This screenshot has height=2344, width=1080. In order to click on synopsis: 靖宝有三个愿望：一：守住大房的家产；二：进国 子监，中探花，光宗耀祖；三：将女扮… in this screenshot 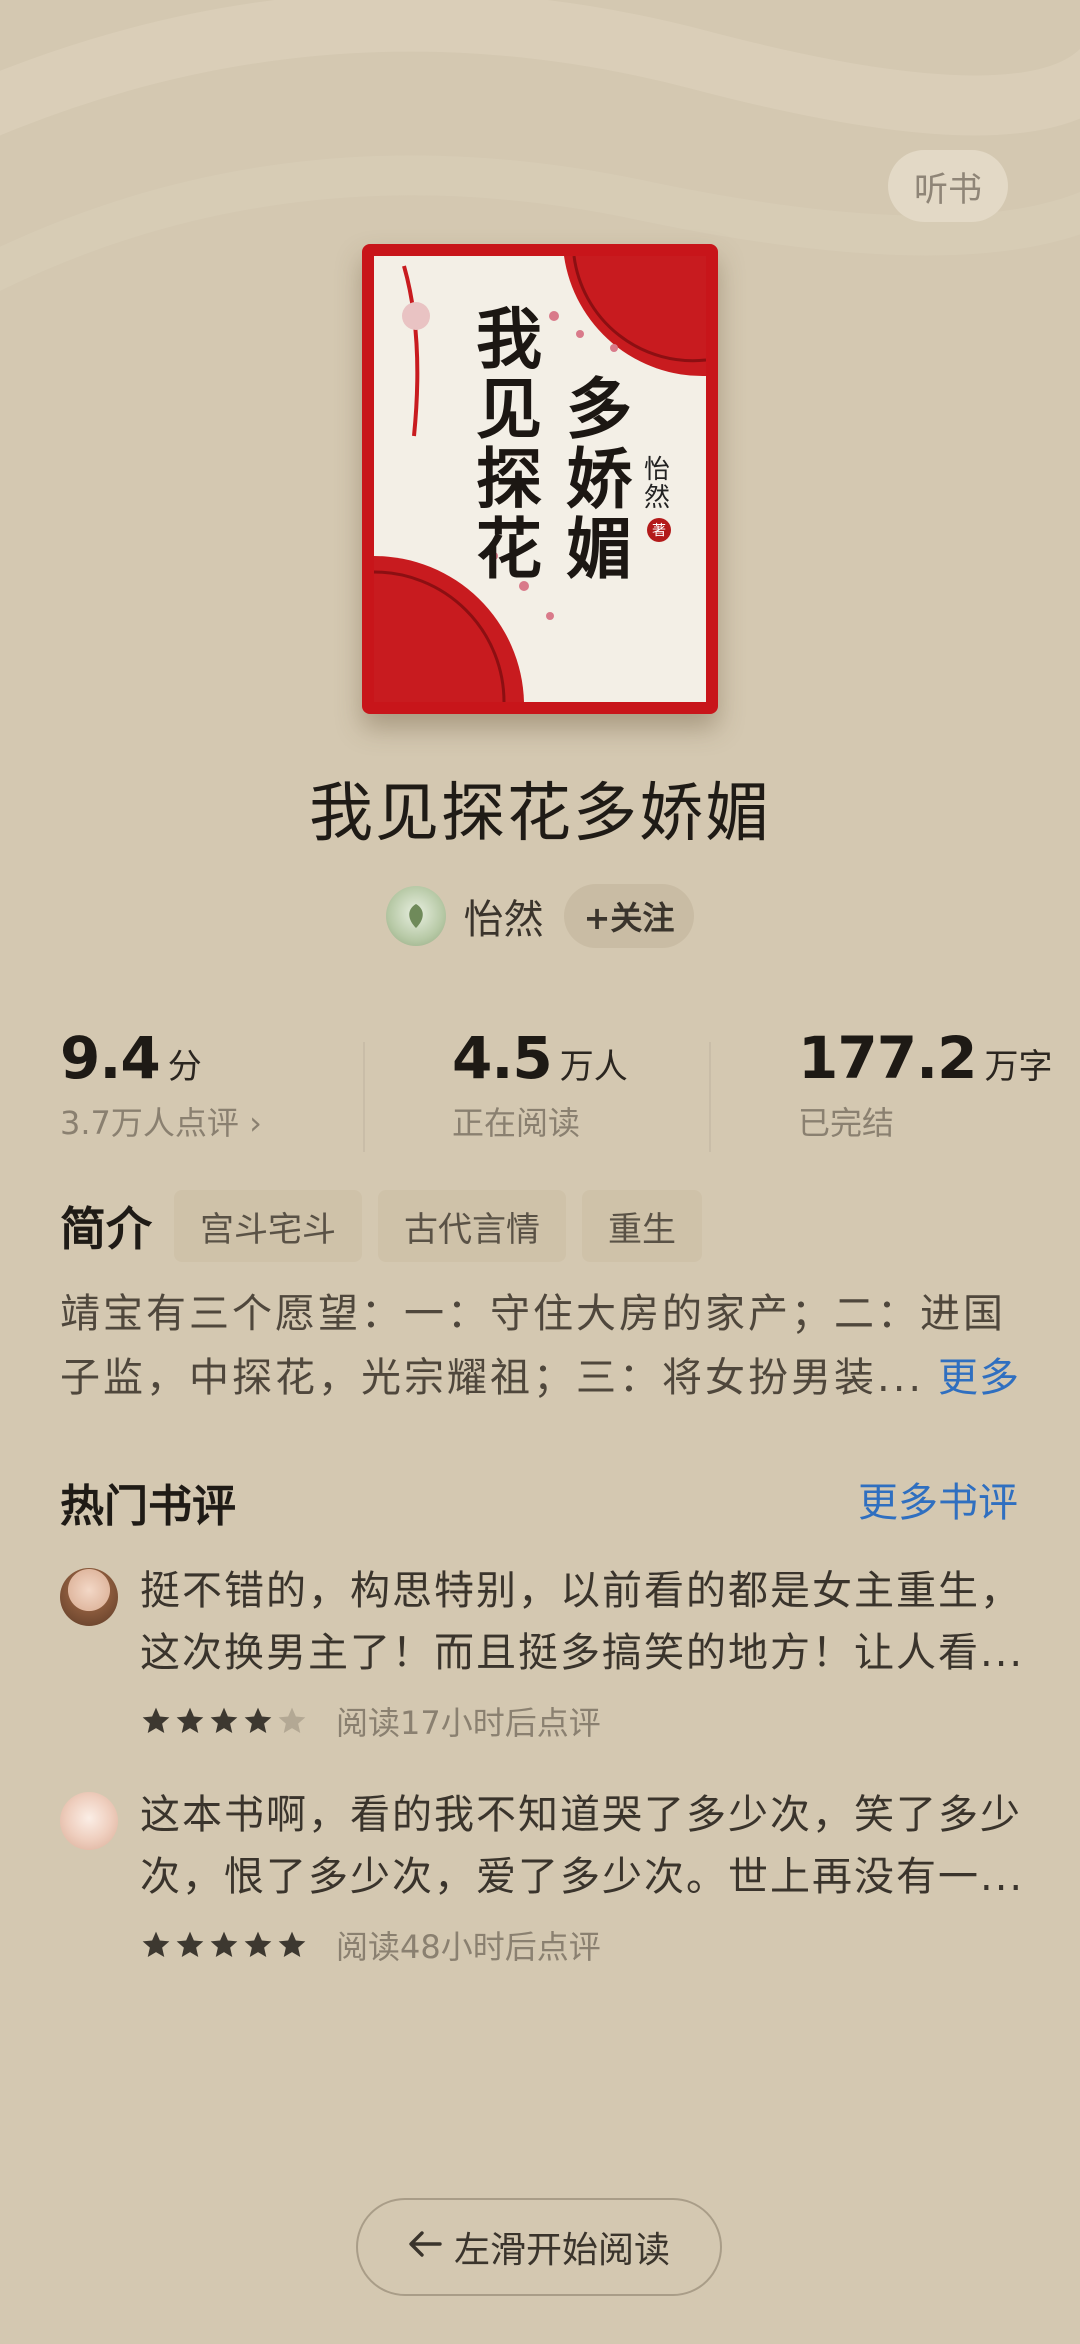, I will do `click(540, 1346)`.